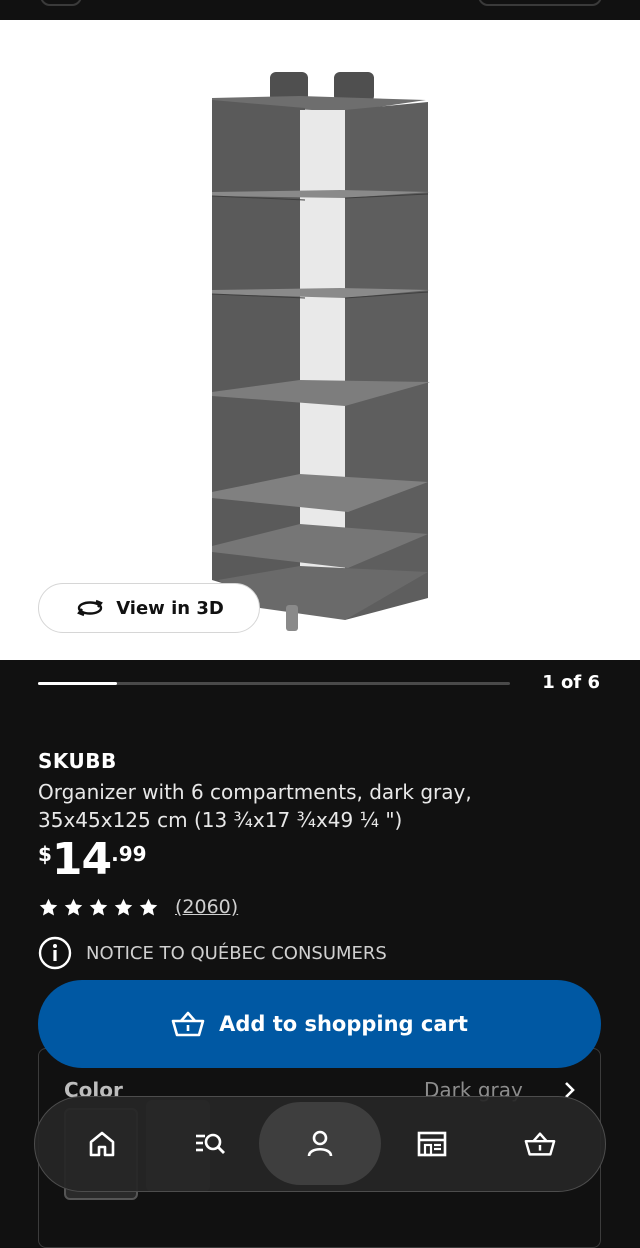 This screenshot has width=640, height=1248. I want to click on nav-cart, so click(540, 1143).